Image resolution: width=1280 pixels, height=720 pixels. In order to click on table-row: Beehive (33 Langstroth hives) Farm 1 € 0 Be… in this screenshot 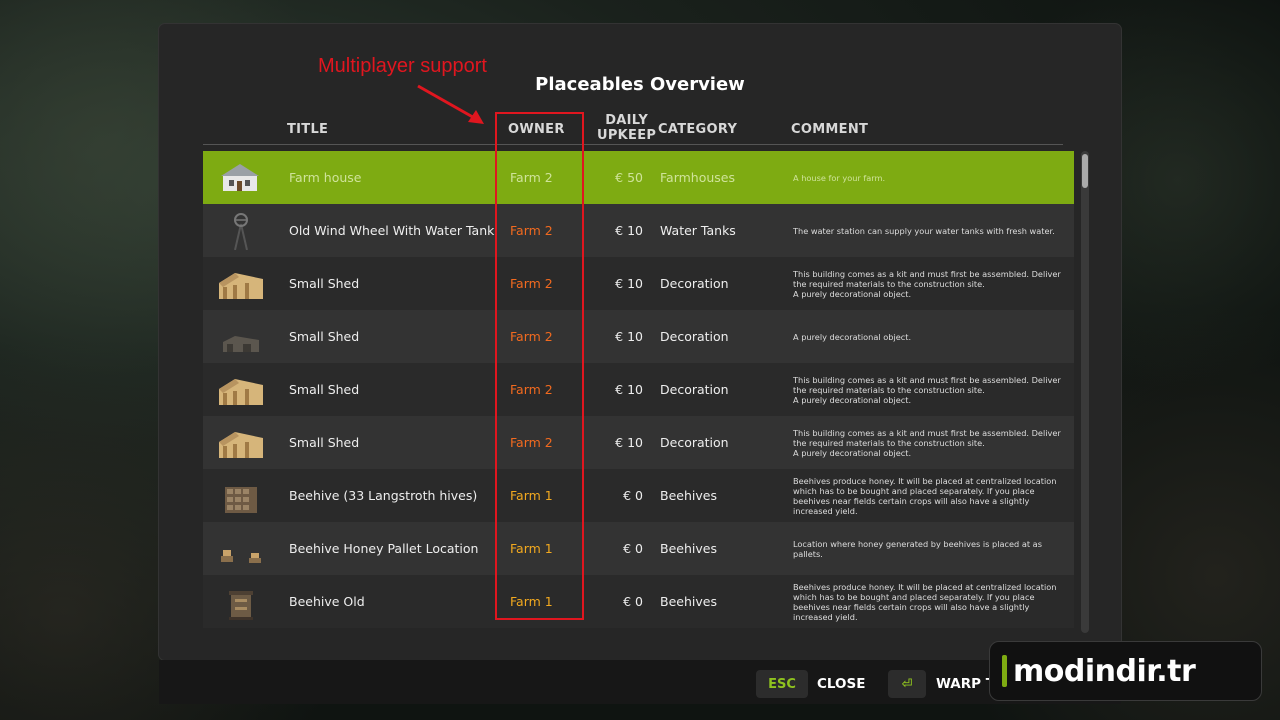, I will do `click(638, 495)`.